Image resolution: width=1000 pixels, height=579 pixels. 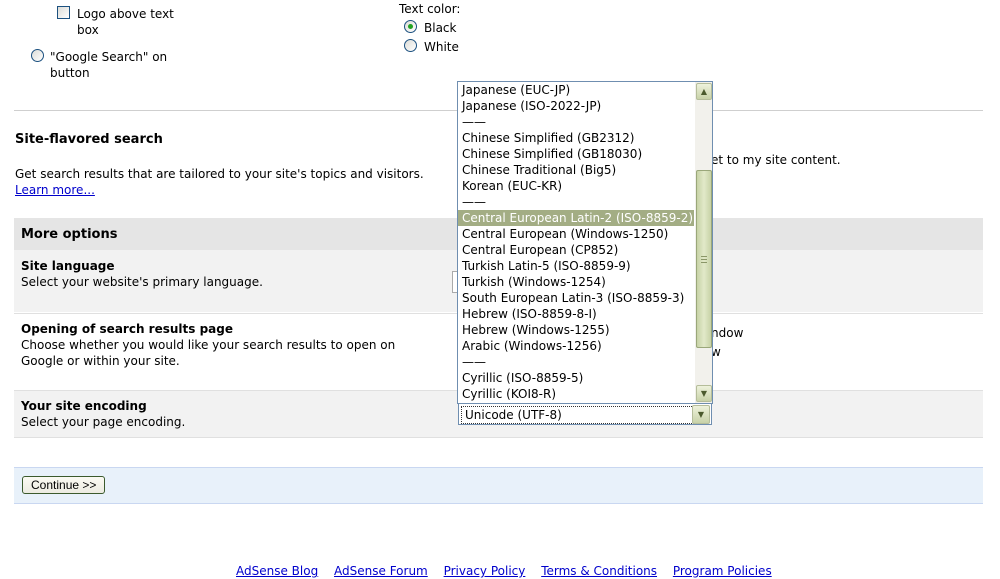 I want to click on encoding-option-highlighted: Central European Latin-2 (ISO-8859-2), so click(x=576, y=218).